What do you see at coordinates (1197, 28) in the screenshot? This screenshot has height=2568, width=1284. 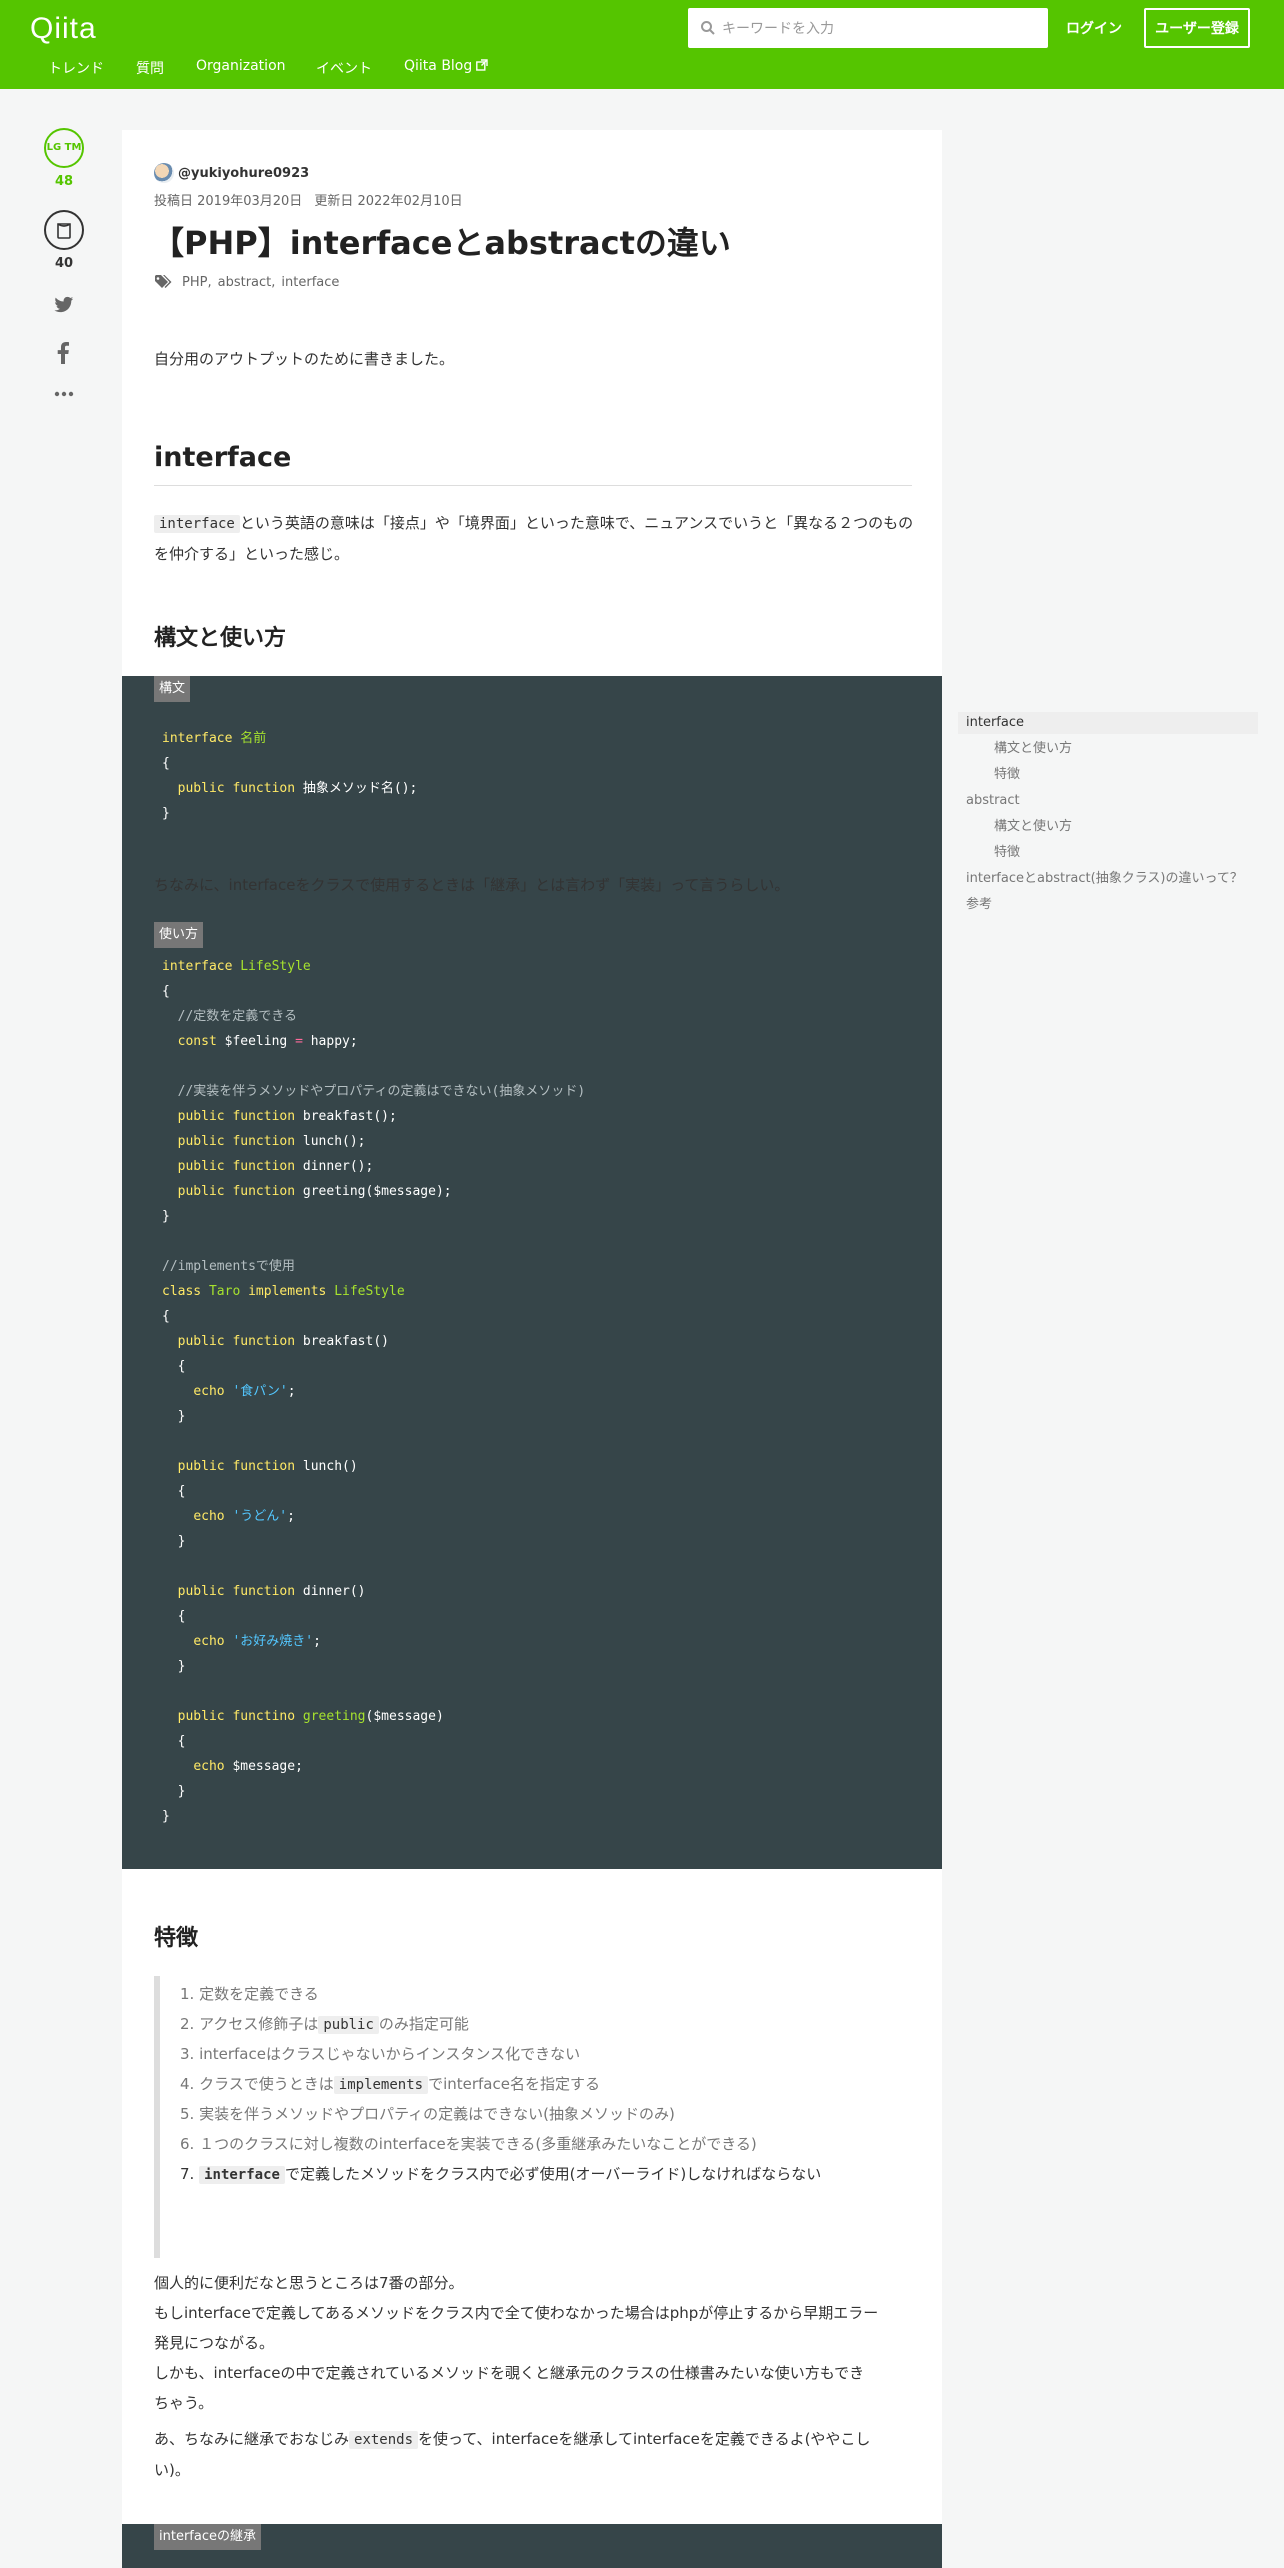 I see `signup-button: ユーザー登録` at bounding box center [1197, 28].